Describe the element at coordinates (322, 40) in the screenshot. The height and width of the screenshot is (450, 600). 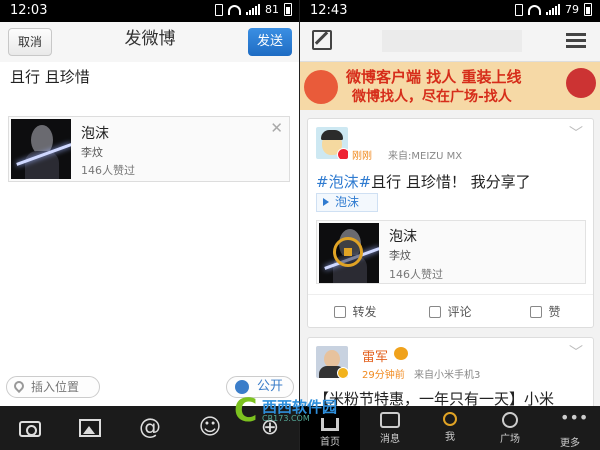
I see `compose-icon` at that location.